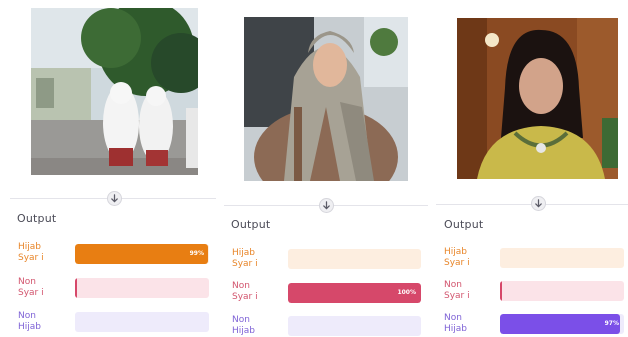  I want to click on score-percent-label: 97%, so click(611, 323).